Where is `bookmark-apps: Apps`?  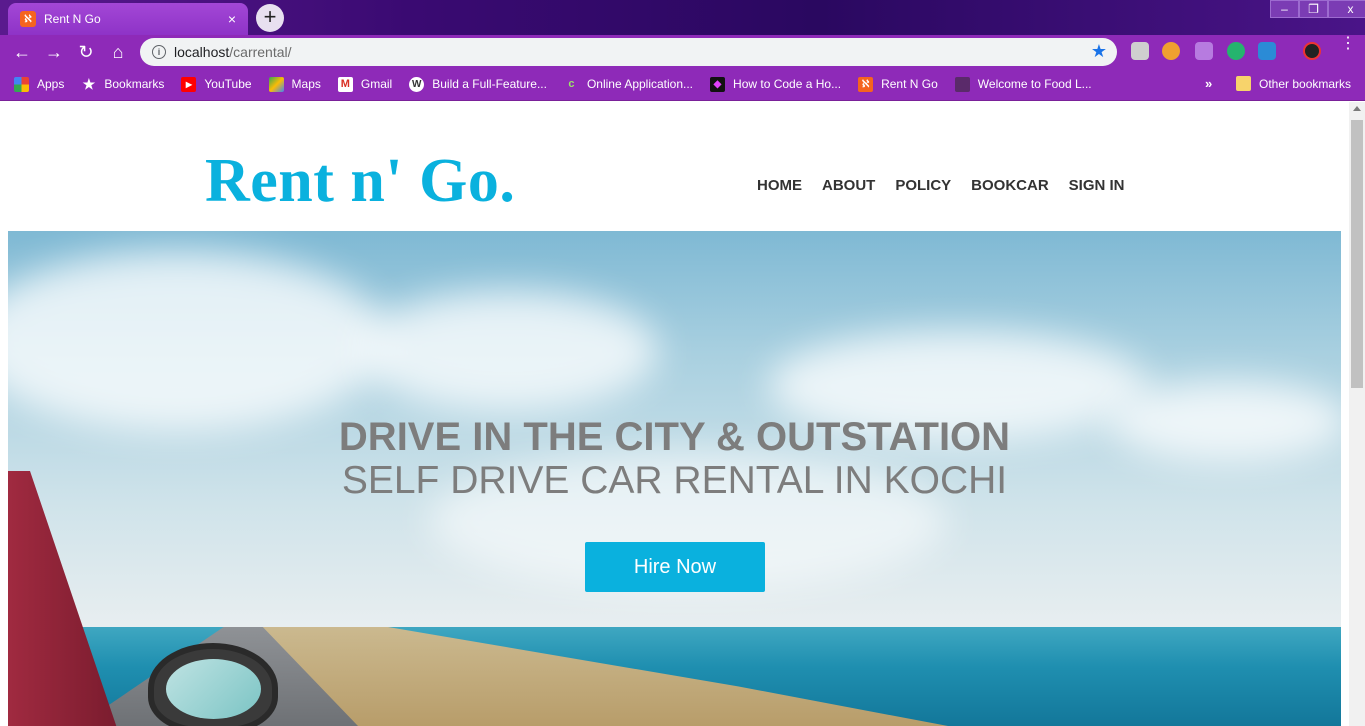 bookmark-apps: Apps is located at coordinates (39, 84).